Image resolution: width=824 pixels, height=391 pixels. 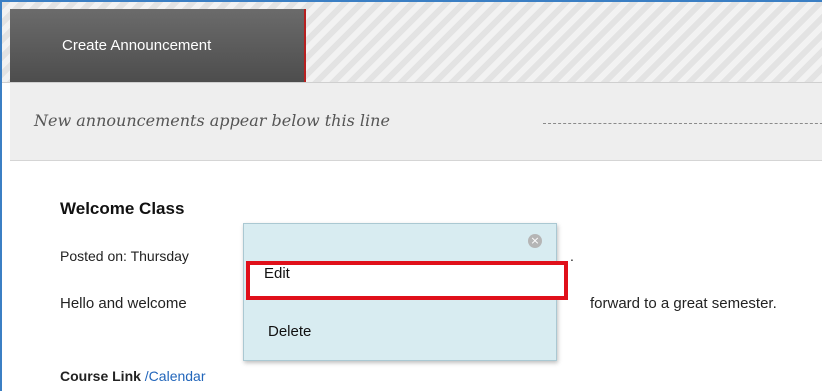 I want to click on calendar-link: /Calendar, so click(x=175, y=376).